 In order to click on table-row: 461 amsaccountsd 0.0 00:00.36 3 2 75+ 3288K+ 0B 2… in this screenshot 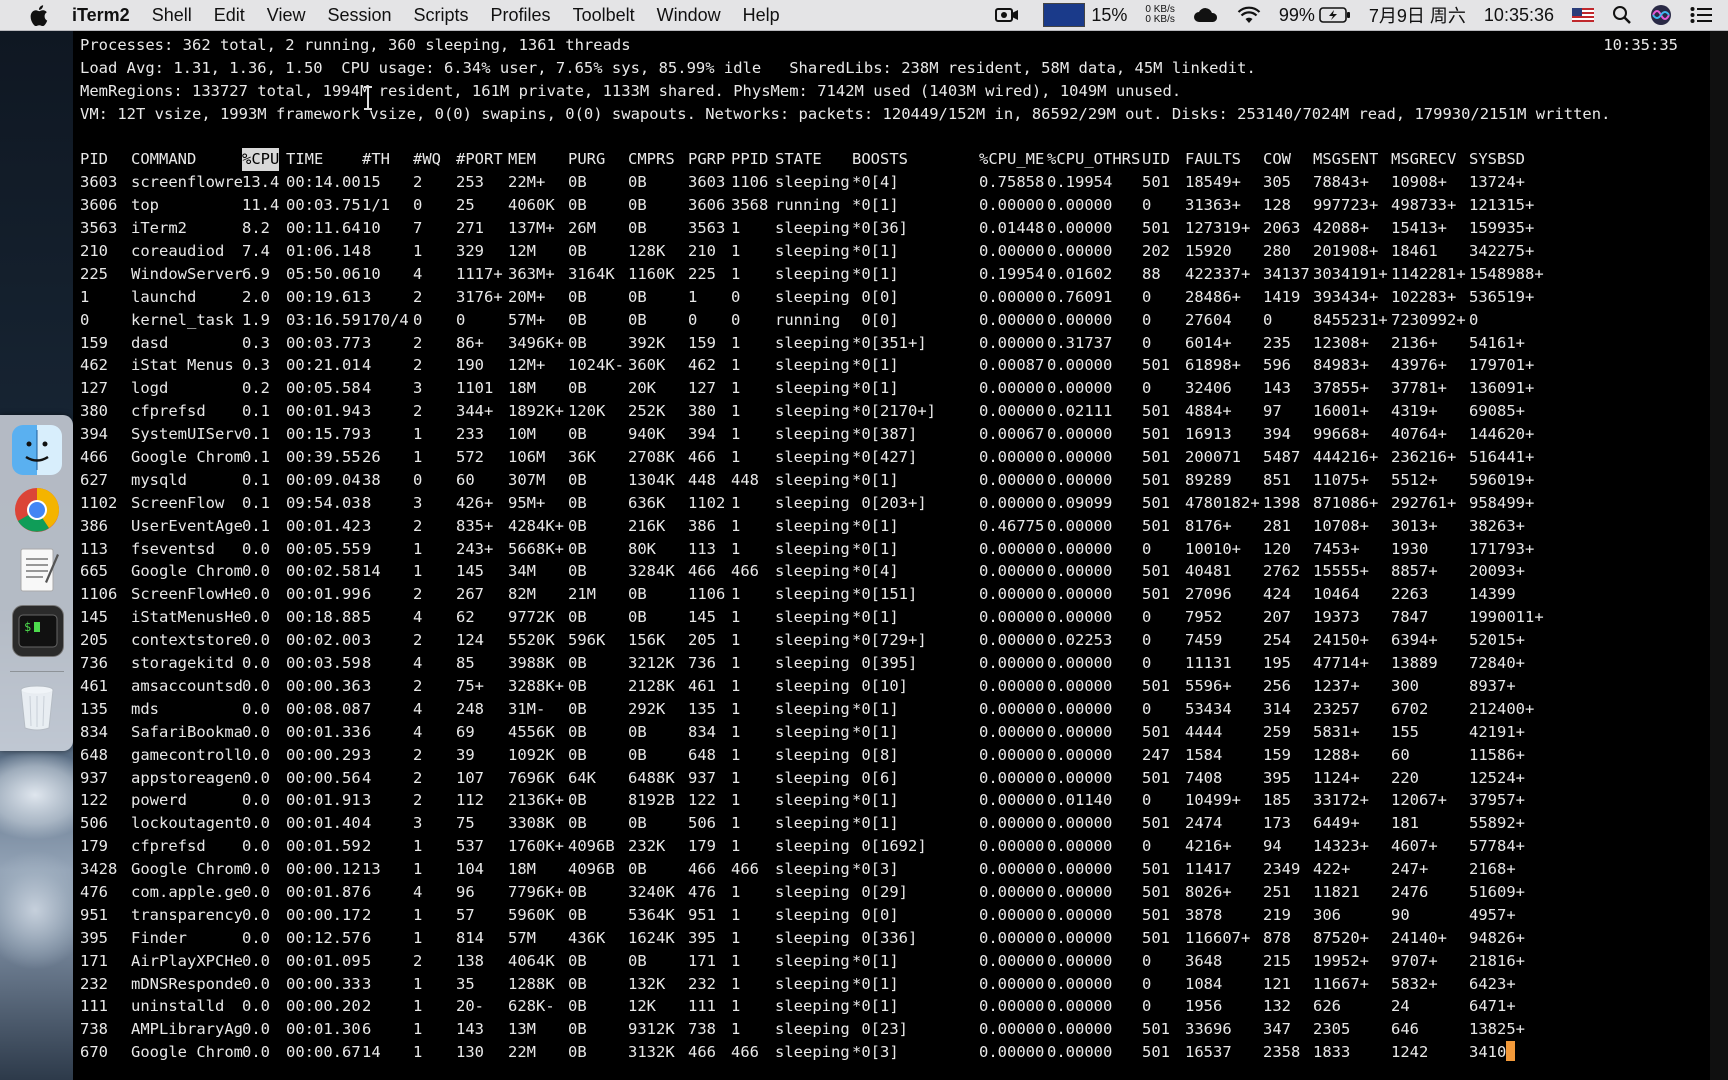, I will do `click(845, 686)`.